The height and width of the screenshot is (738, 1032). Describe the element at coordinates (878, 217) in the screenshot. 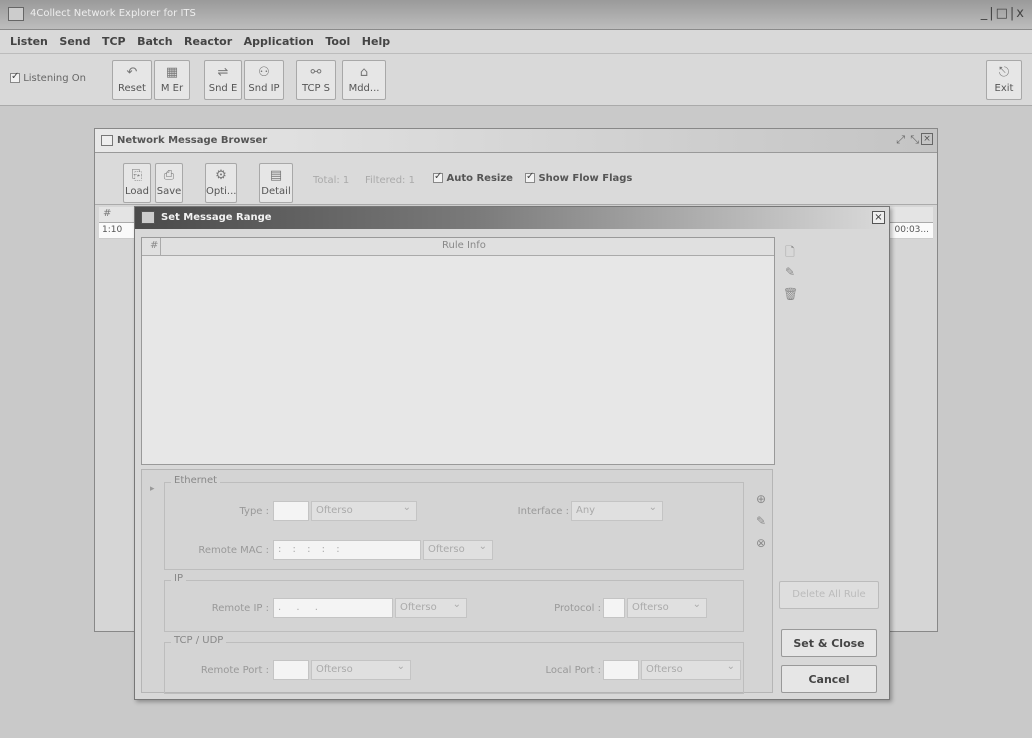

I see `dialog-close-icon: ×` at that location.